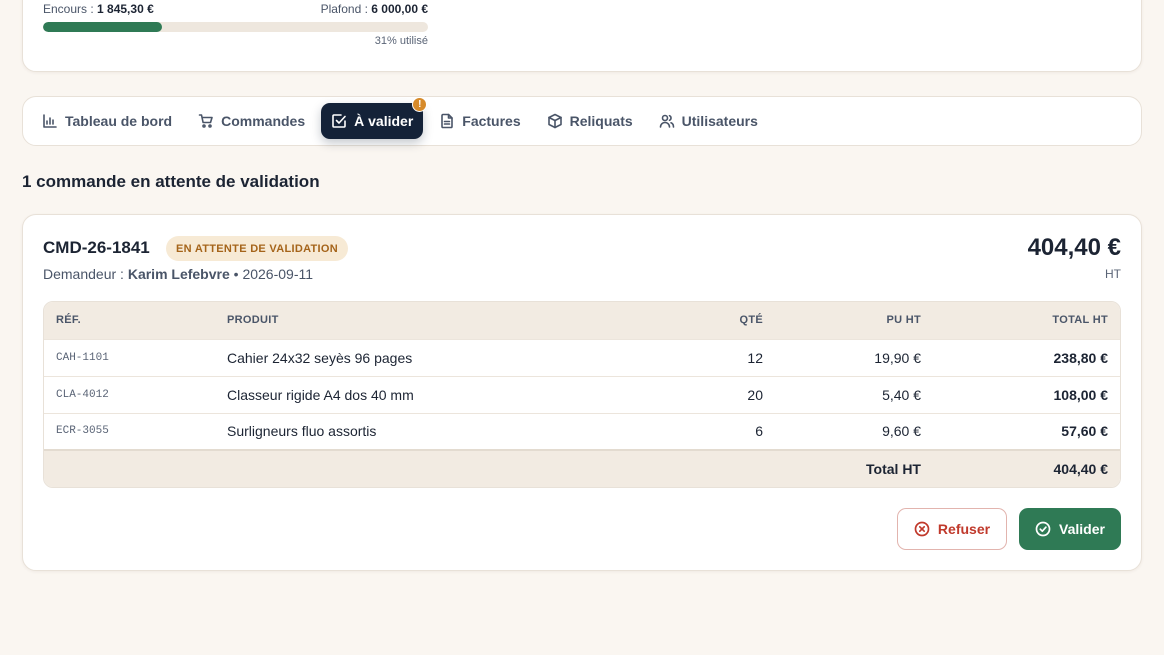 This screenshot has height=655, width=1164. What do you see at coordinates (278, 274) in the screenshot?
I see `order-date: 2026-09-11` at bounding box center [278, 274].